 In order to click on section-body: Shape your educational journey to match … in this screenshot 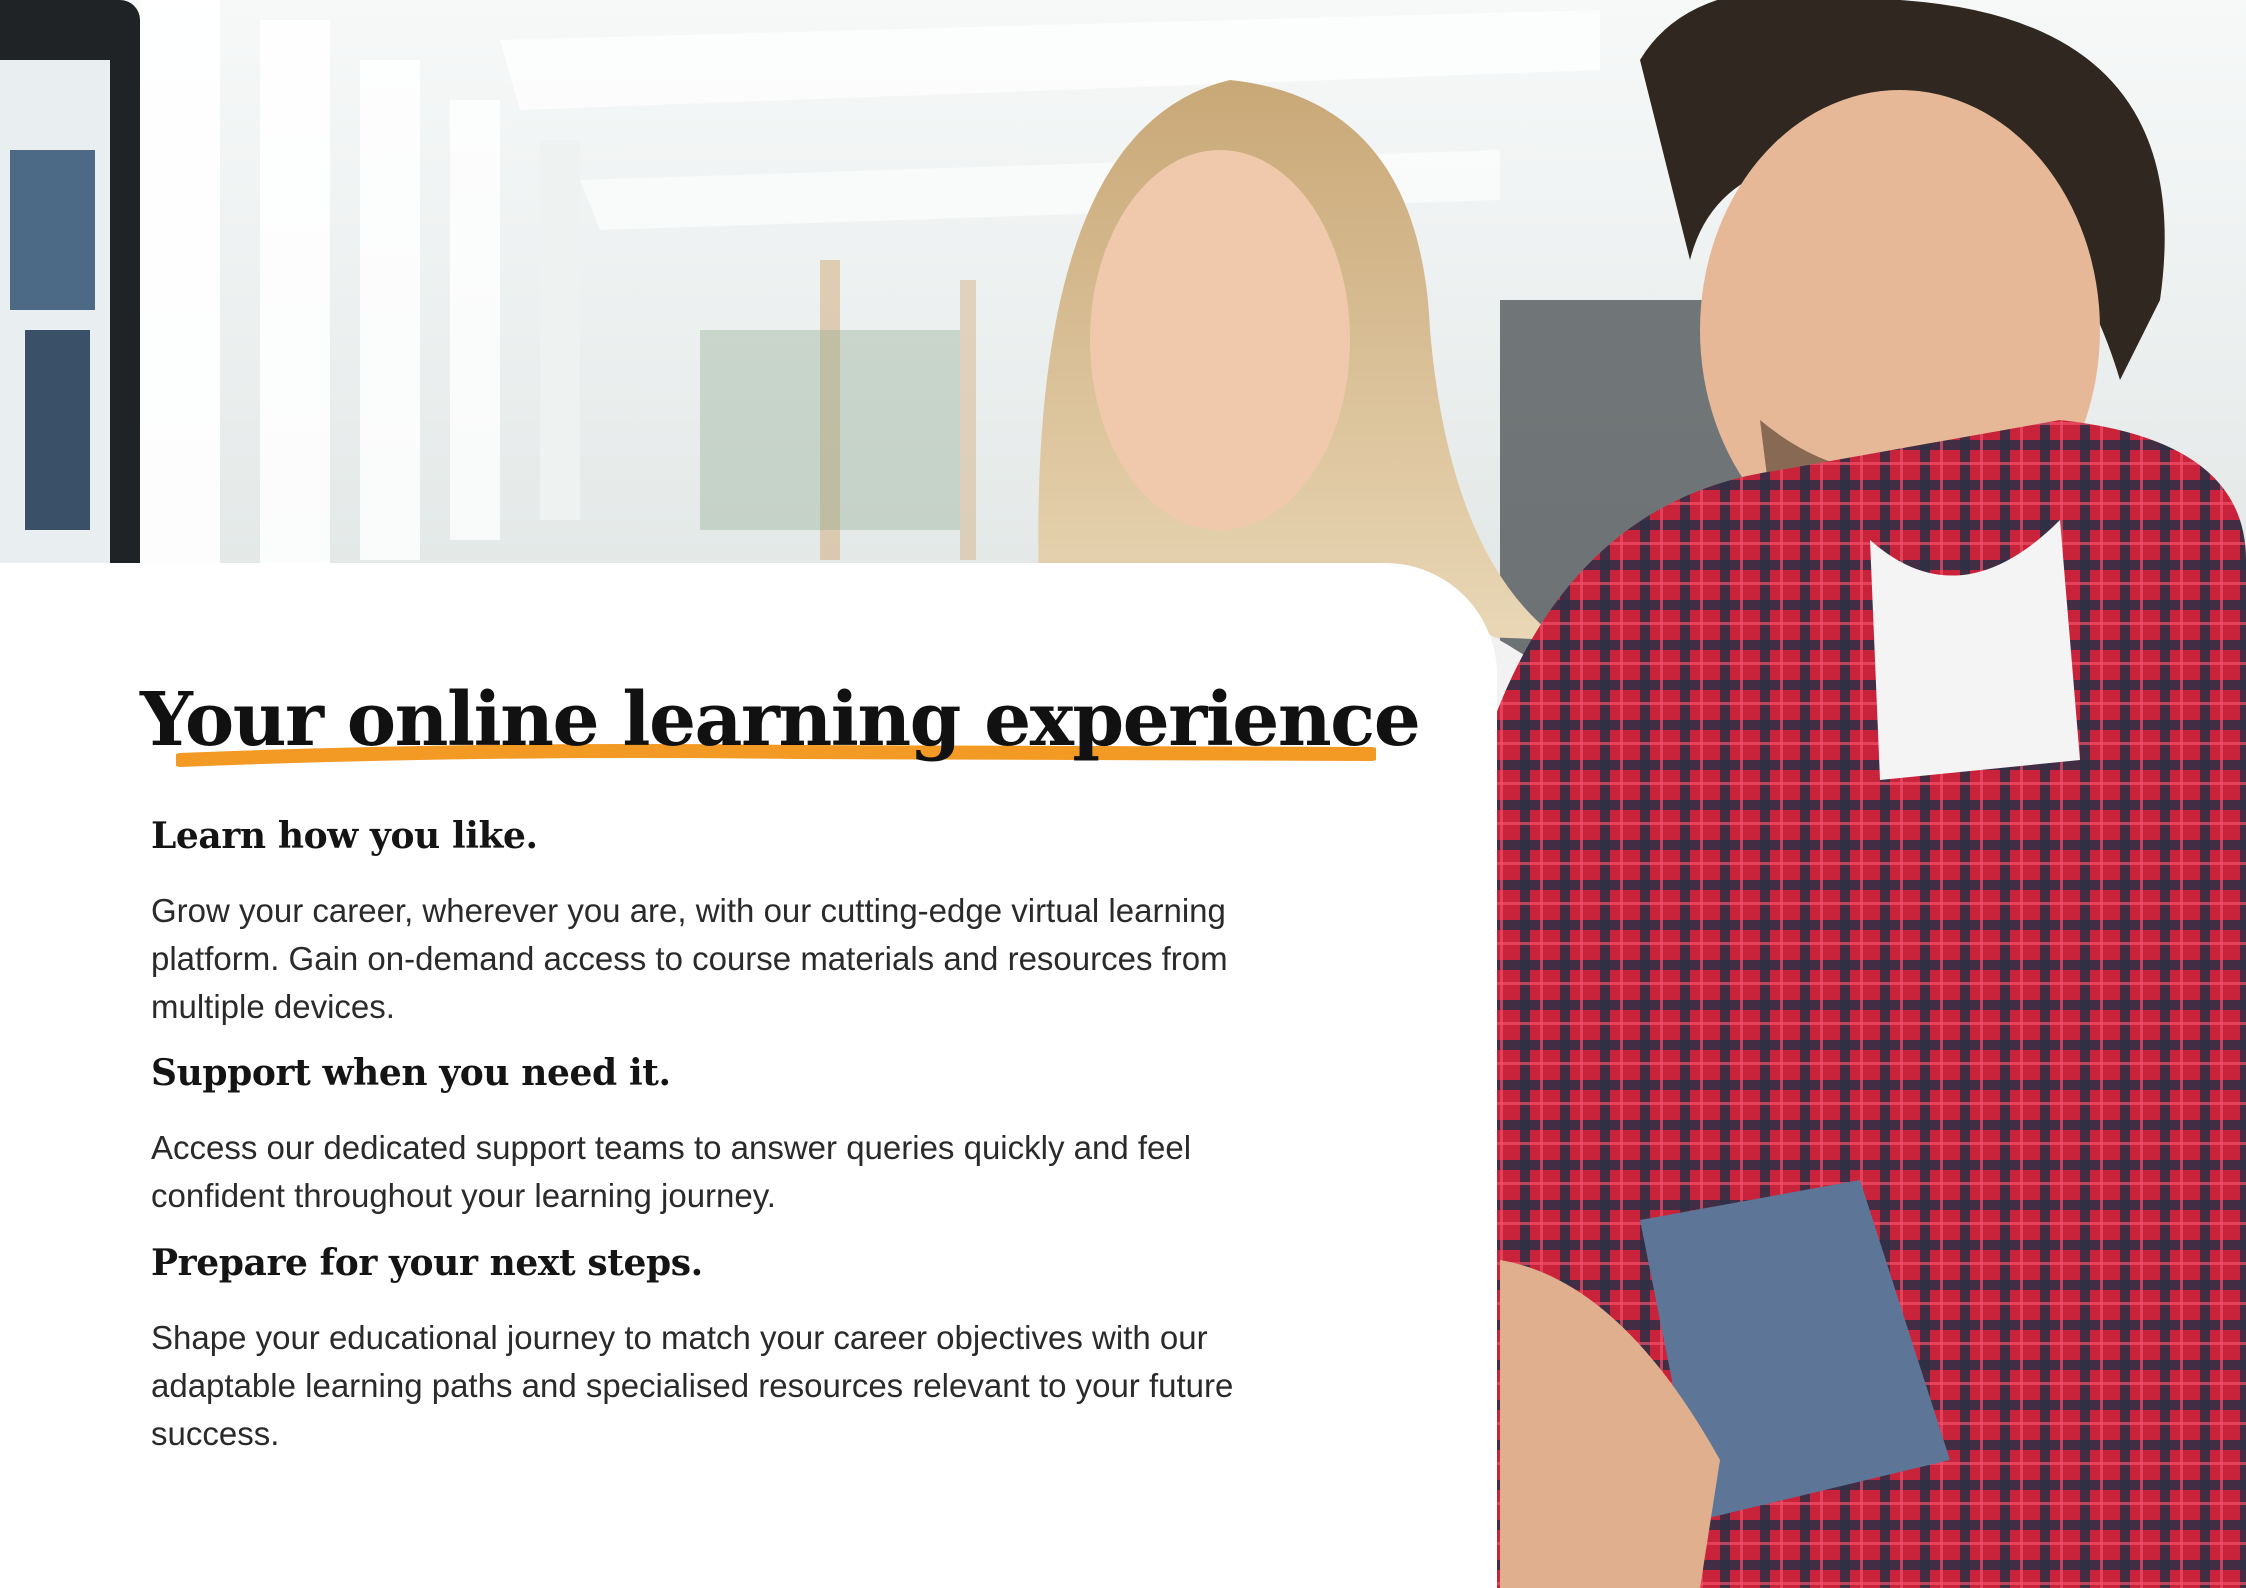, I will do `click(692, 1385)`.